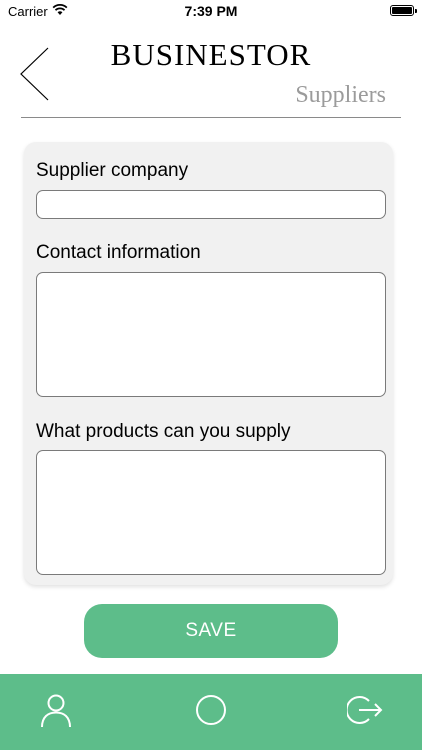 Image resolution: width=422 pixels, height=750 pixels. I want to click on status-time: 7:39 PM, so click(211, 11).